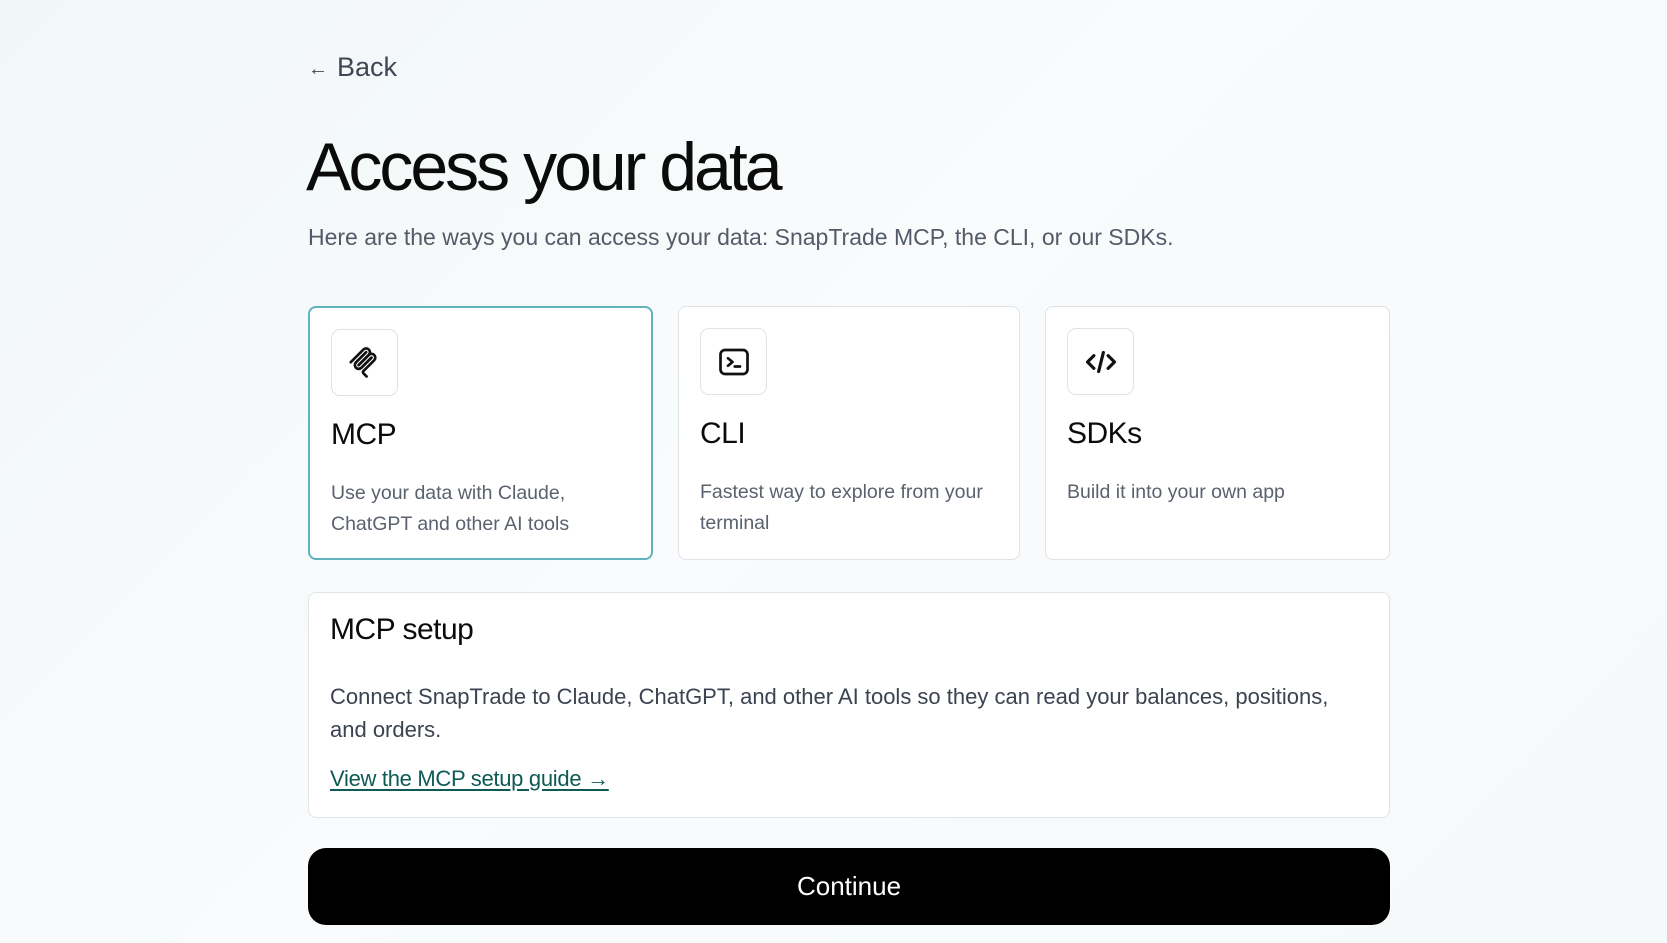 The image size is (1667, 943). I want to click on back-label: Back, so click(367, 67).